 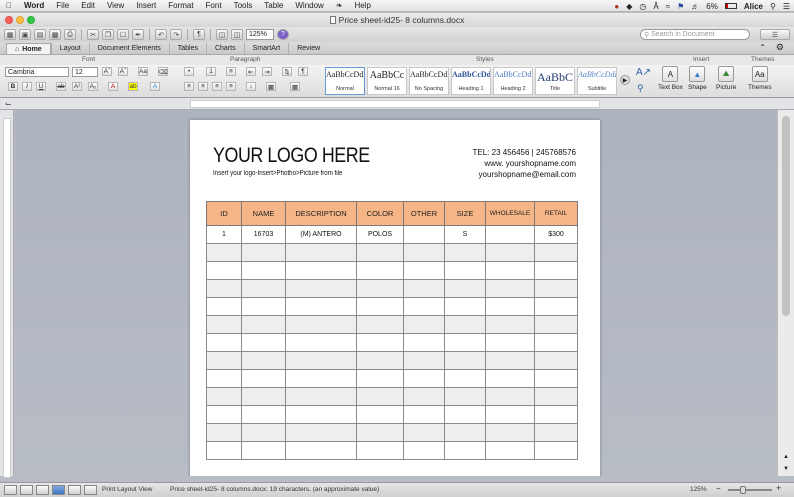 What do you see at coordinates (28, 48) in the screenshot?
I see `tab-home: ⌂ Home` at bounding box center [28, 48].